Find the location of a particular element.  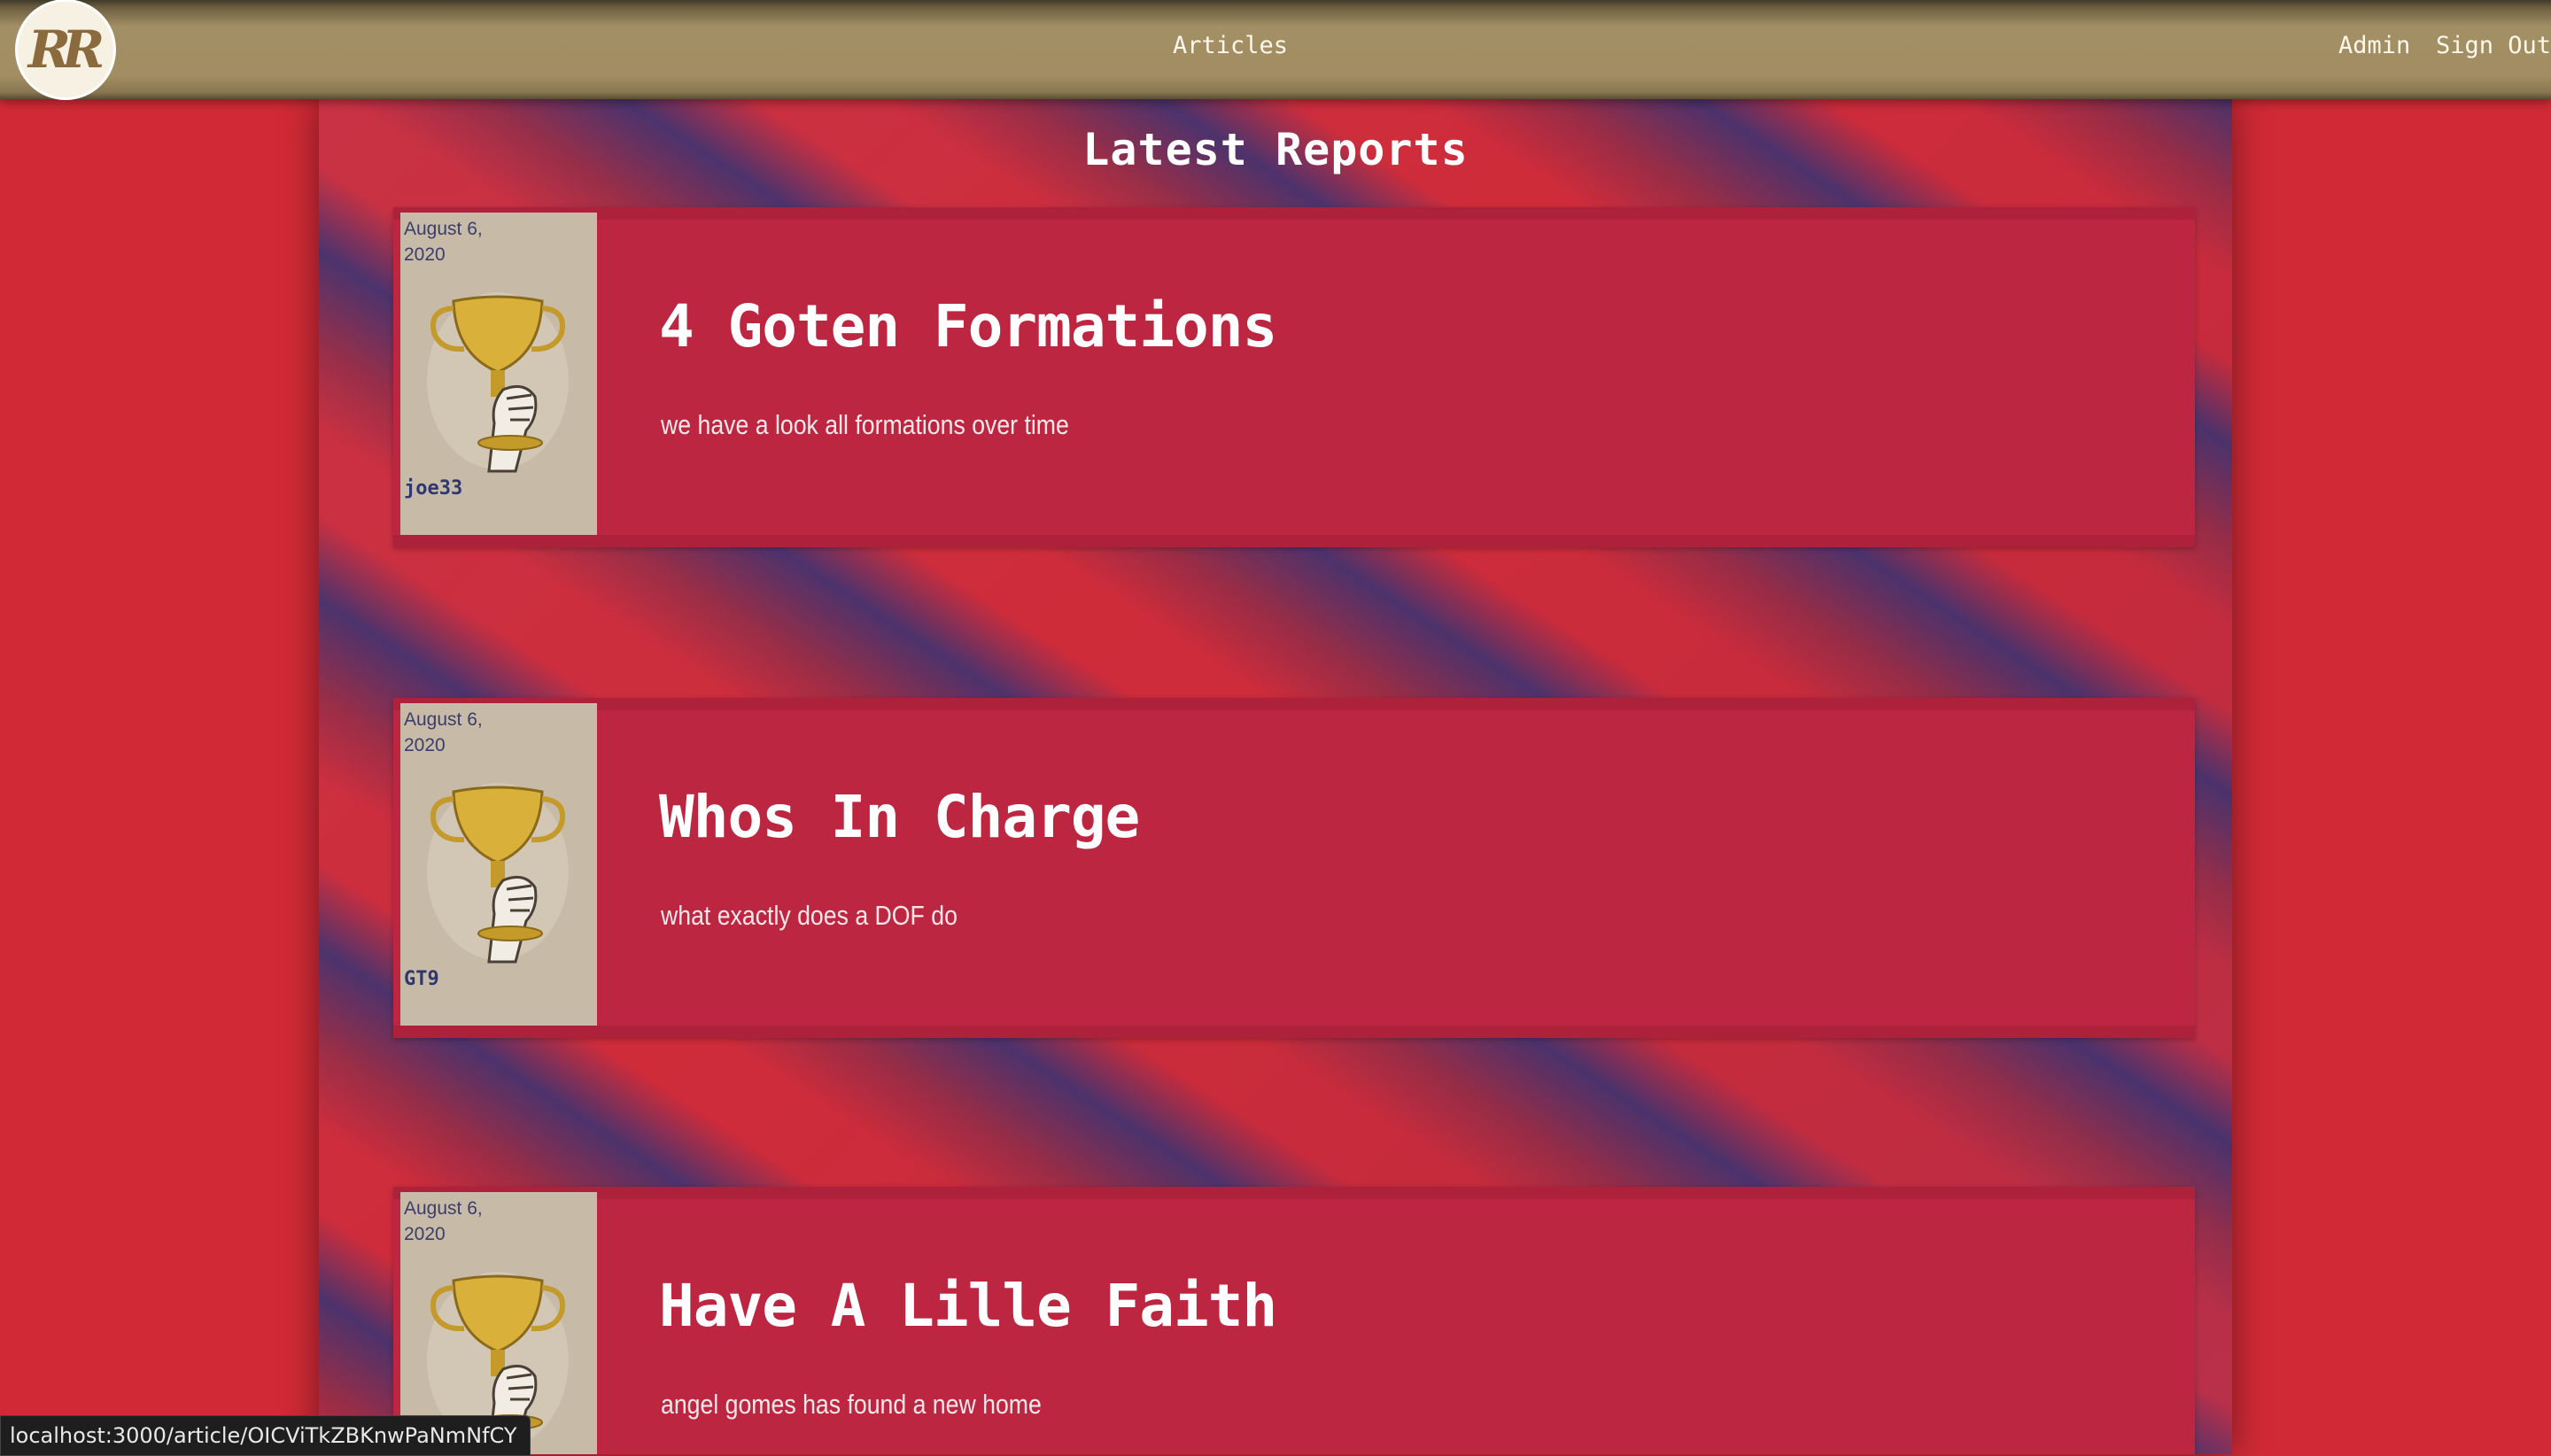

logo-monogram: RR is located at coordinates (66, 49).